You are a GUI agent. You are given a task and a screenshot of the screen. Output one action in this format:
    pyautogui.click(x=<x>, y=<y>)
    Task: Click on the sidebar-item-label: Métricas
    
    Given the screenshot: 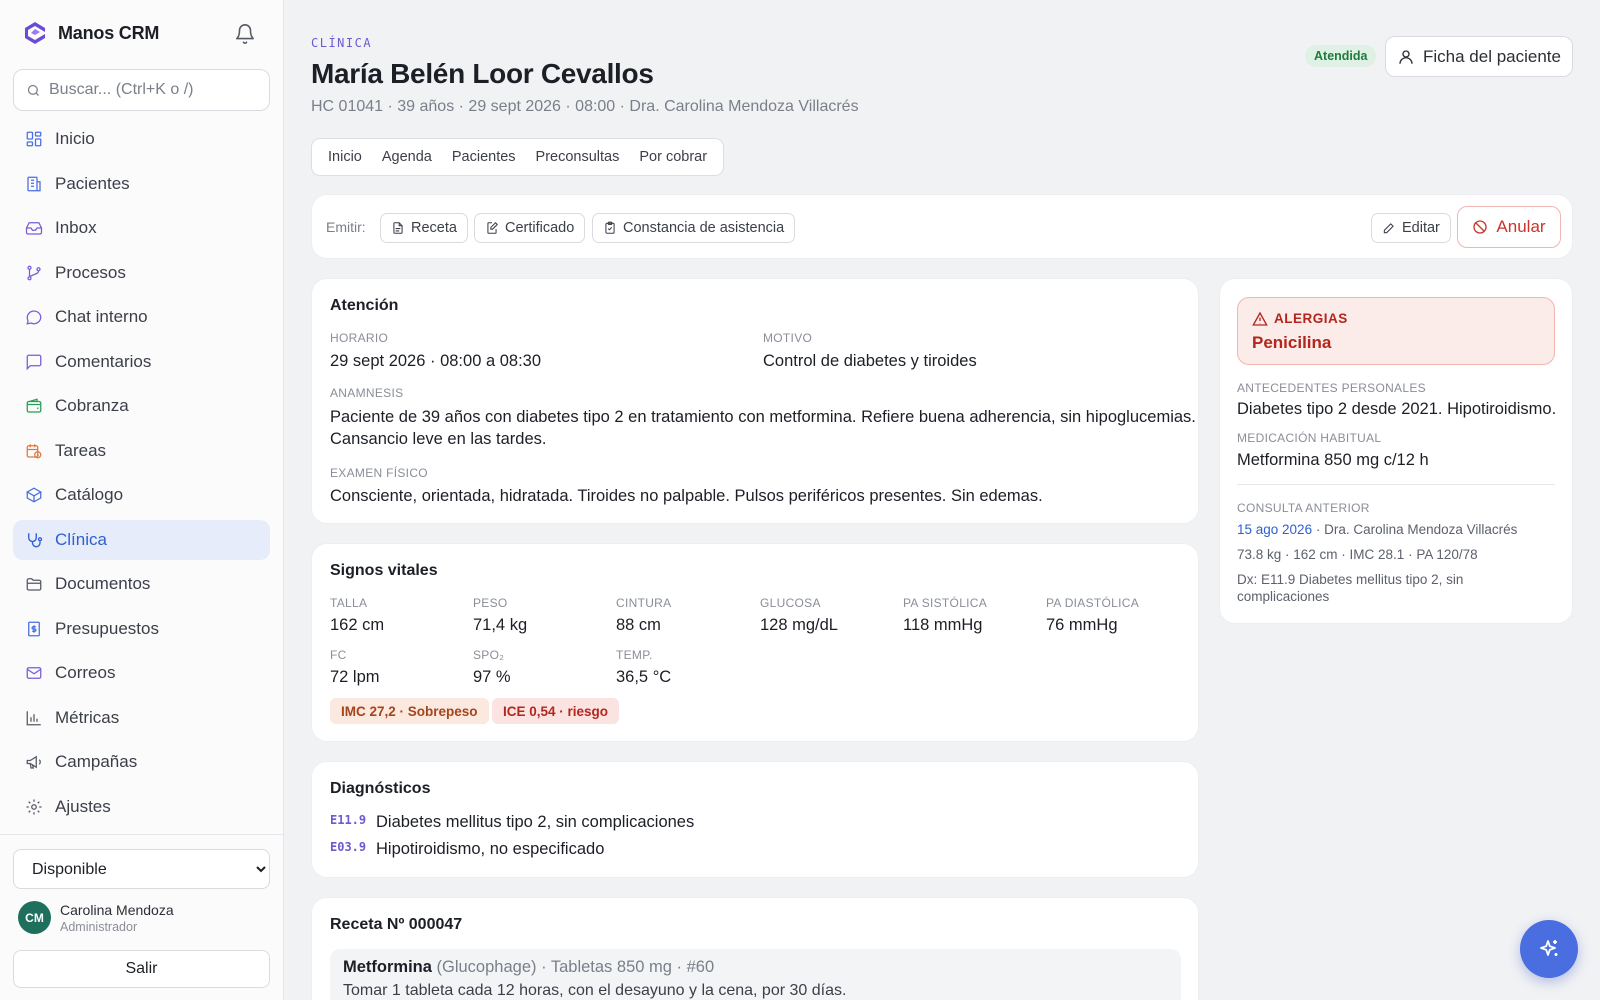 What is the action you would take?
    pyautogui.click(x=87, y=717)
    